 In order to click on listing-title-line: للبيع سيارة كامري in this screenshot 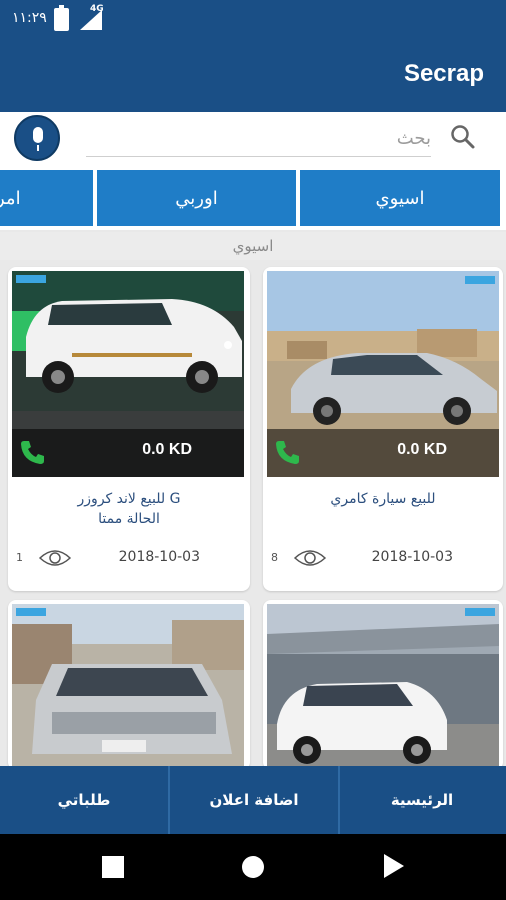, I will do `click(383, 499)`.